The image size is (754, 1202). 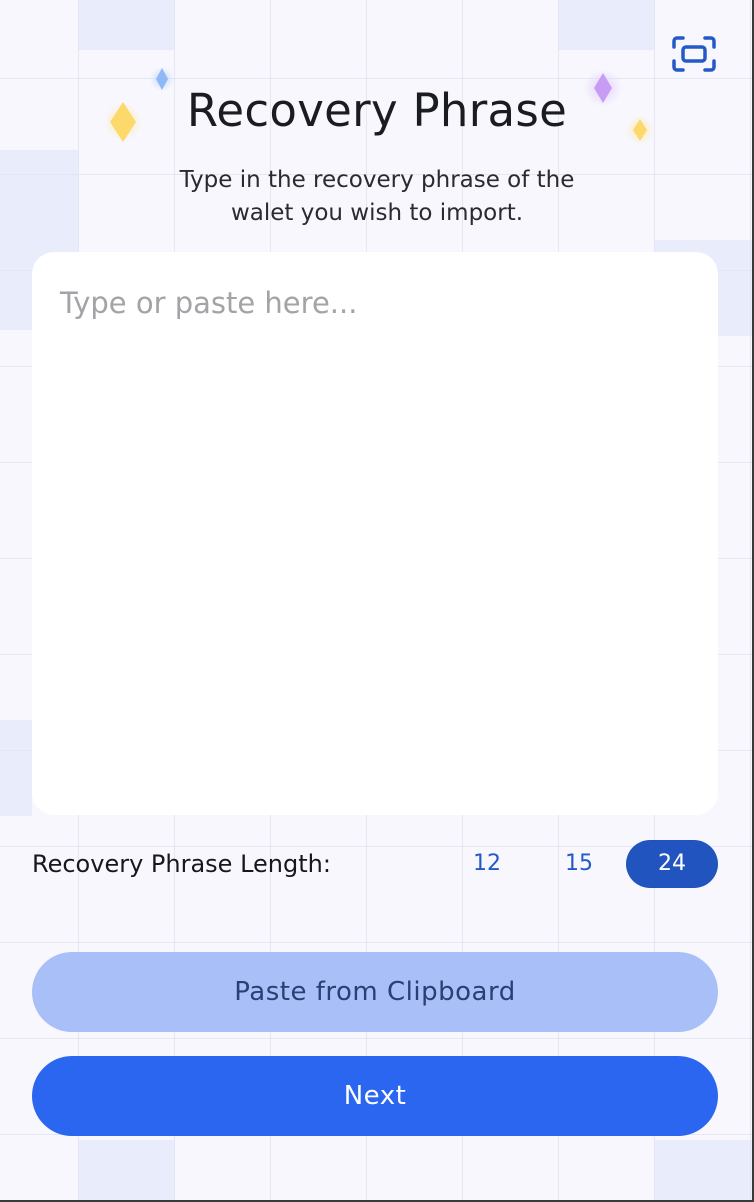 I want to click on page-title: Recovery Phrase, so click(x=377, y=110).